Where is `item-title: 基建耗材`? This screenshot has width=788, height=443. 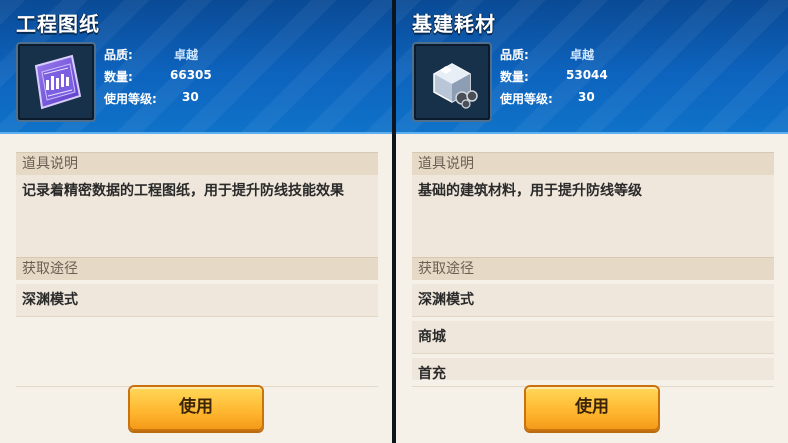
item-title: 基建耗材 is located at coordinates (454, 24).